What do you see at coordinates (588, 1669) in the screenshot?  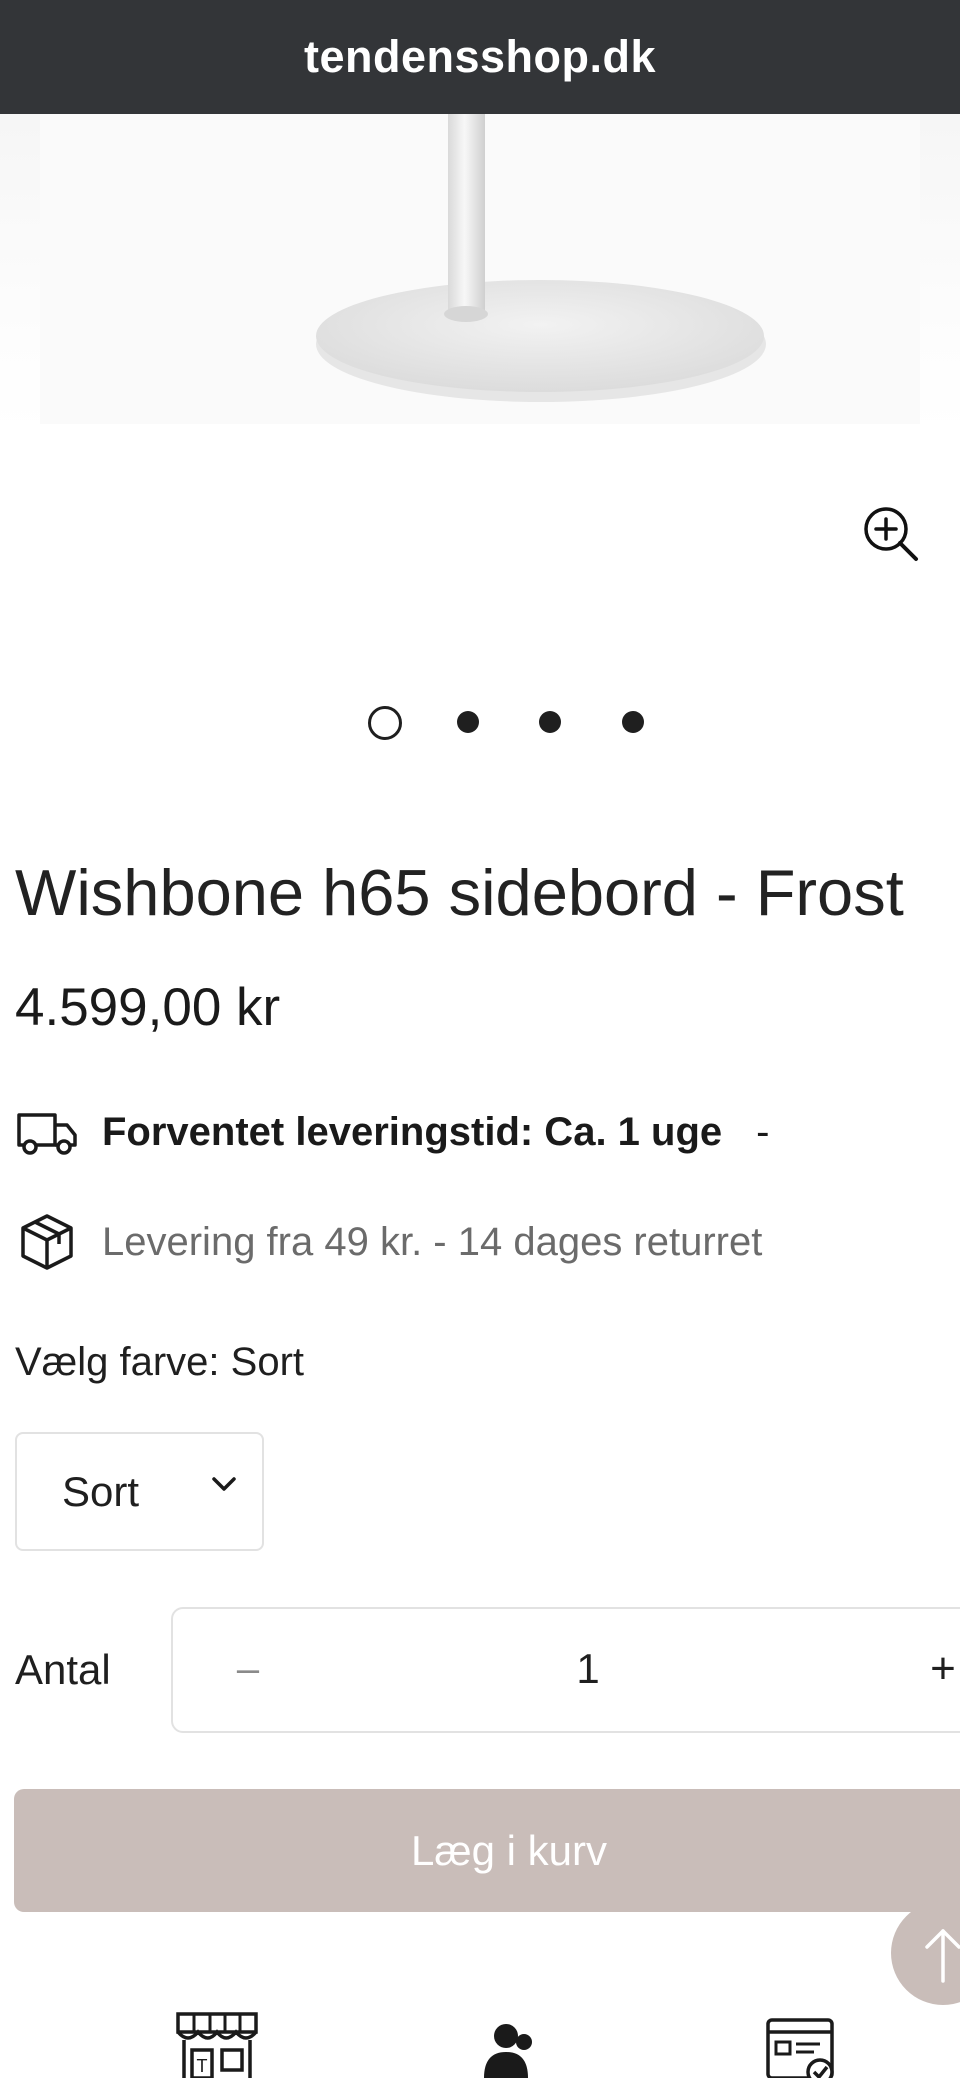 I see `quantity-input: 1` at bounding box center [588, 1669].